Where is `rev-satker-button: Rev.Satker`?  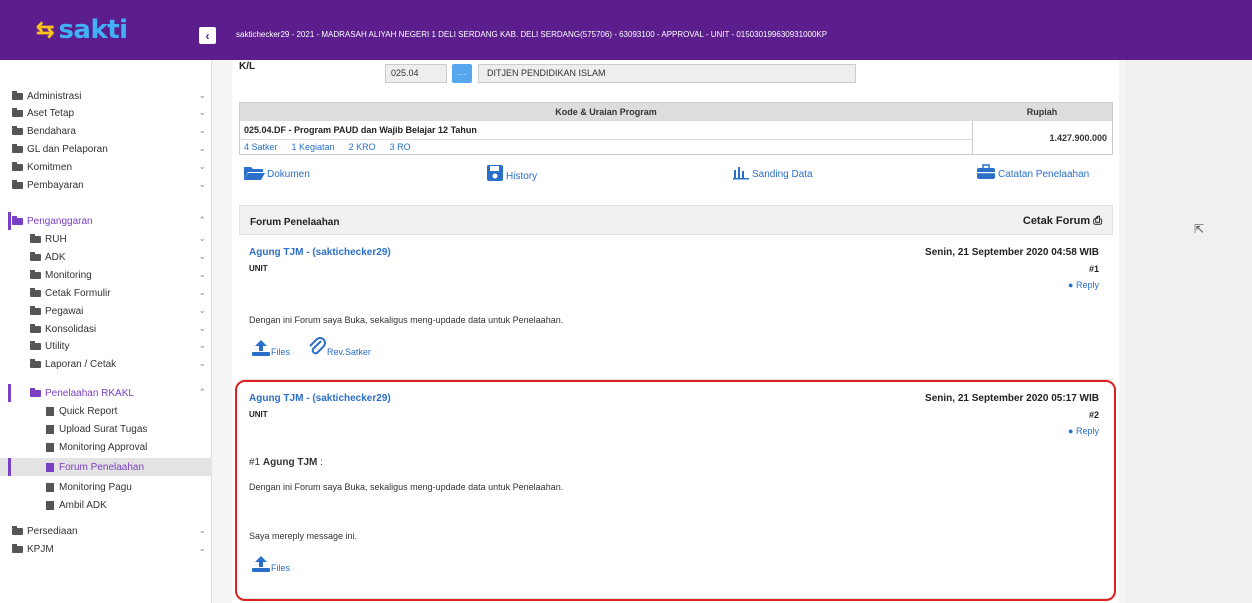 rev-satker-button: Rev.Satker is located at coordinates (339, 347).